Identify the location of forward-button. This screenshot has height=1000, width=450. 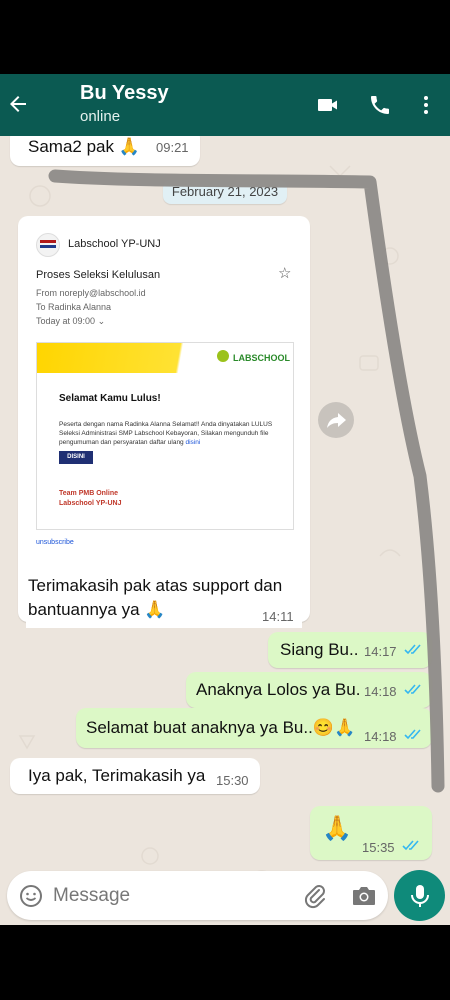
(336, 420).